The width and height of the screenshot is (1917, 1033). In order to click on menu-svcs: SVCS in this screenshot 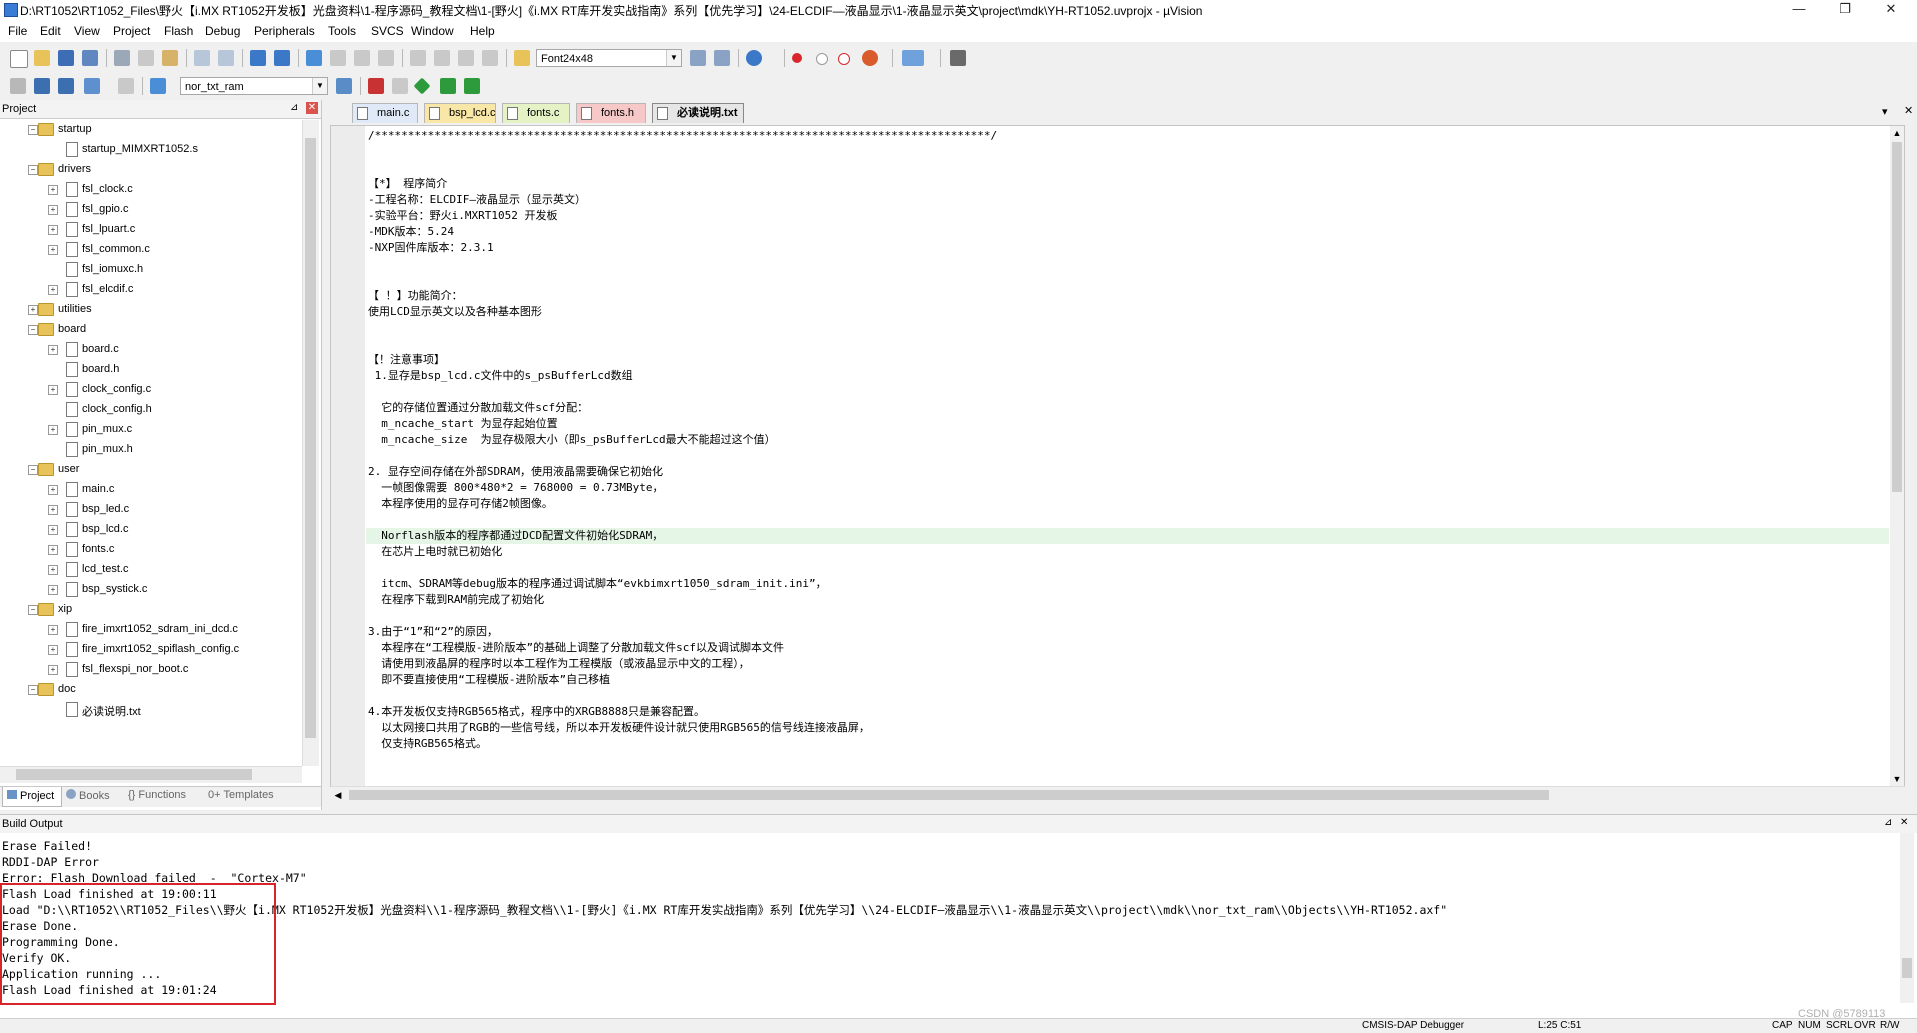, I will do `click(387, 31)`.